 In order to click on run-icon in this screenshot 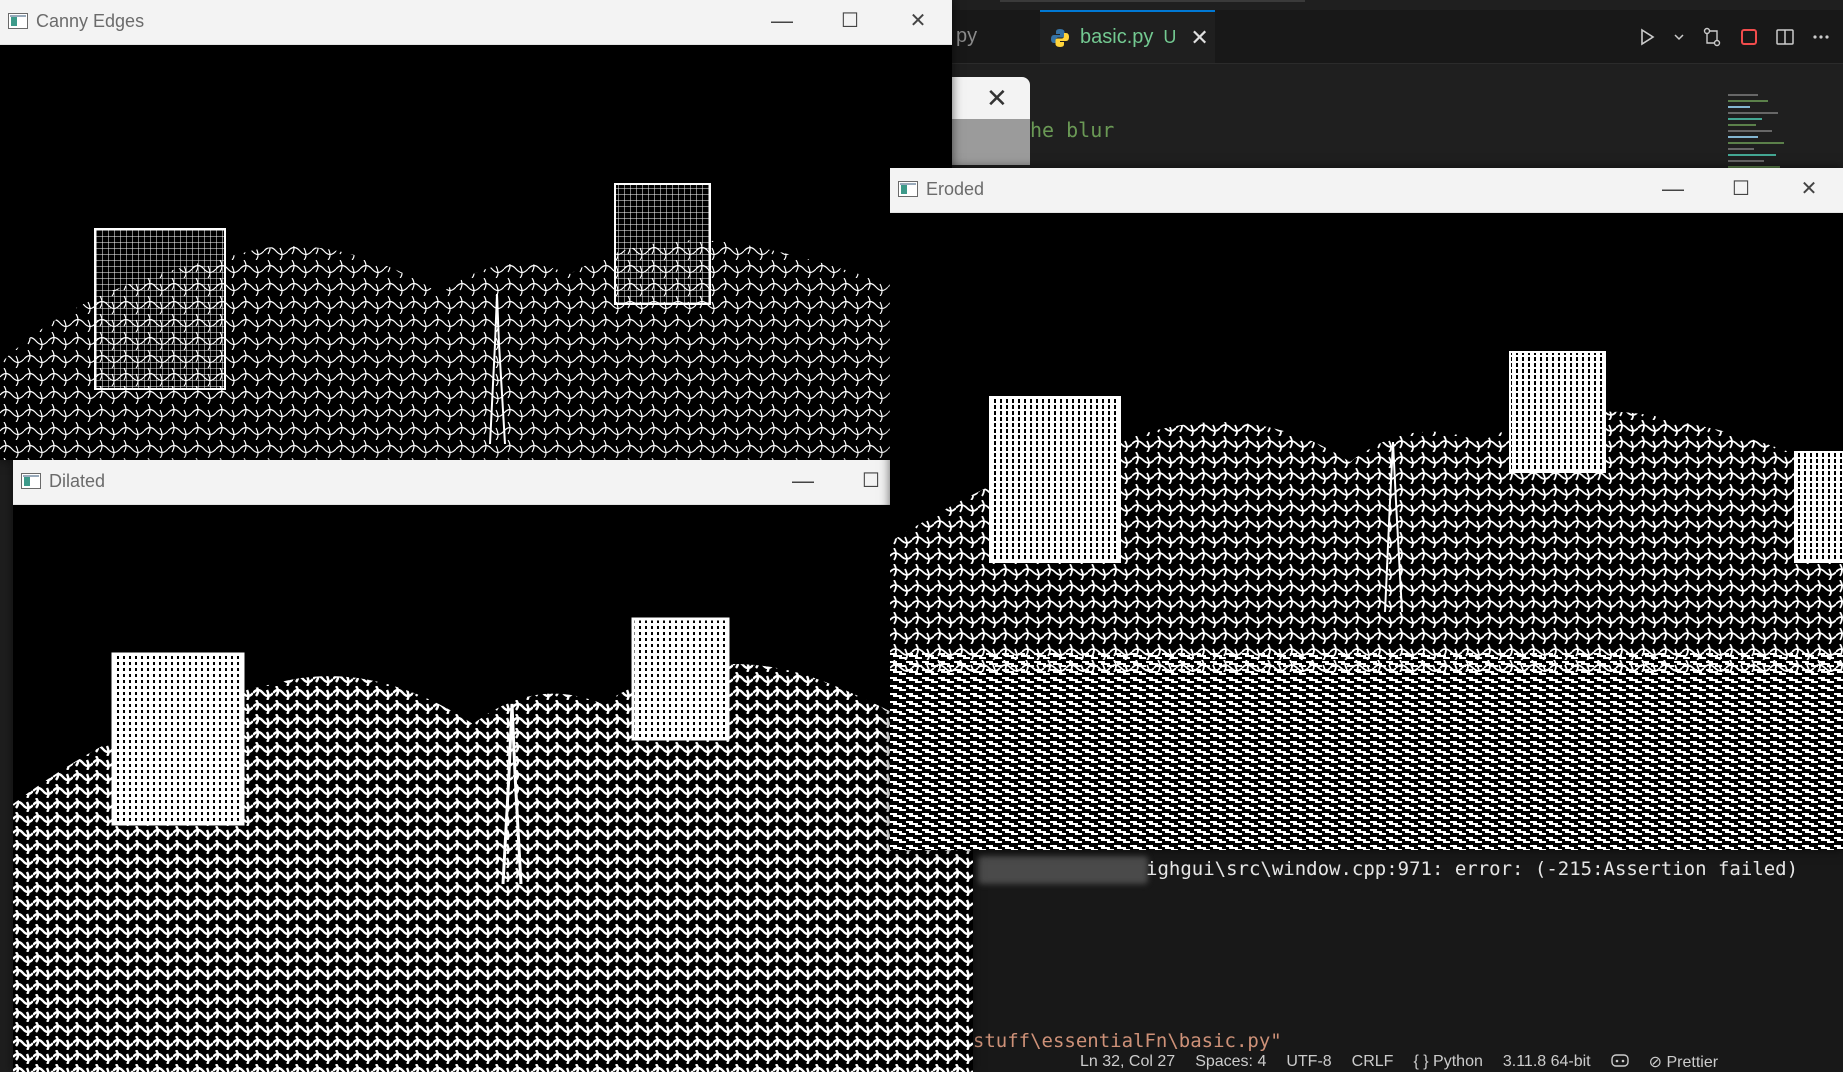, I will do `click(1647, 37)`.